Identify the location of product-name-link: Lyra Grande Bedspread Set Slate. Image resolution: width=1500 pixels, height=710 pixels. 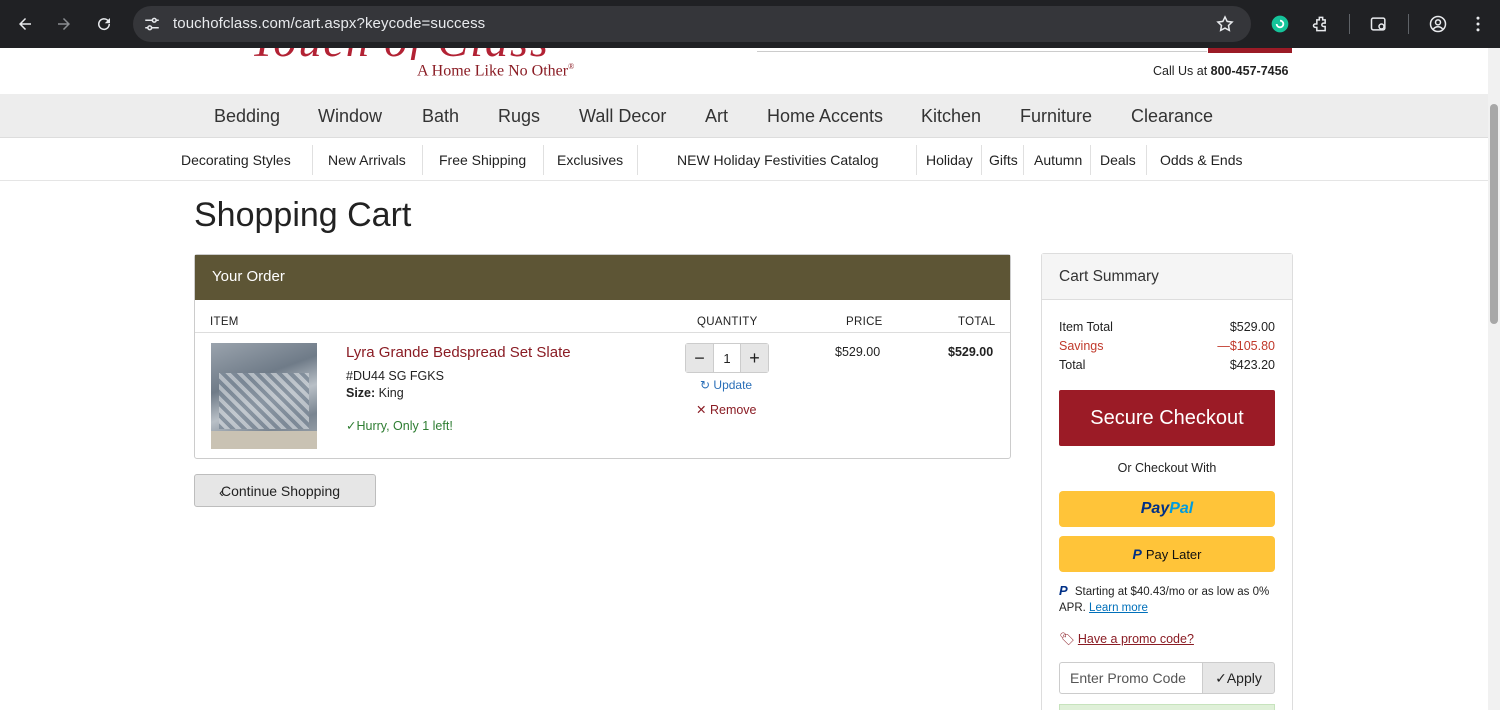
(458, 352).